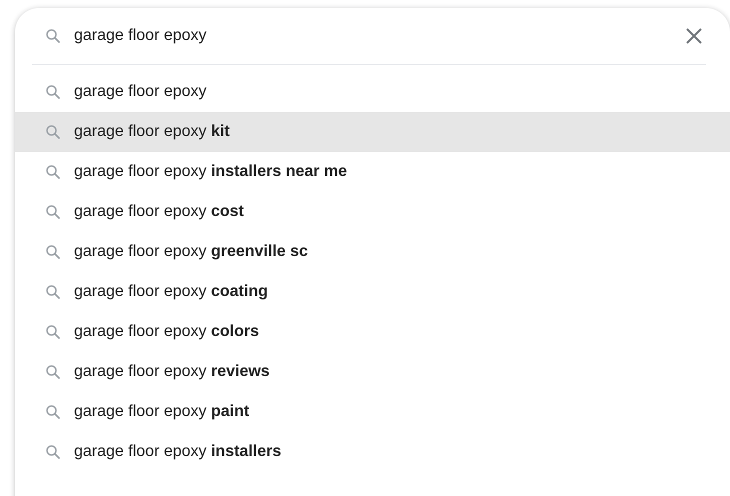 Image resolution: width=730 pixels, height=496 pixels. What do you see at coordinates (171, 292) in the screenshot?
I see `suggestion-text: garage floor epoxy coating` at bounding box center [171, 292].